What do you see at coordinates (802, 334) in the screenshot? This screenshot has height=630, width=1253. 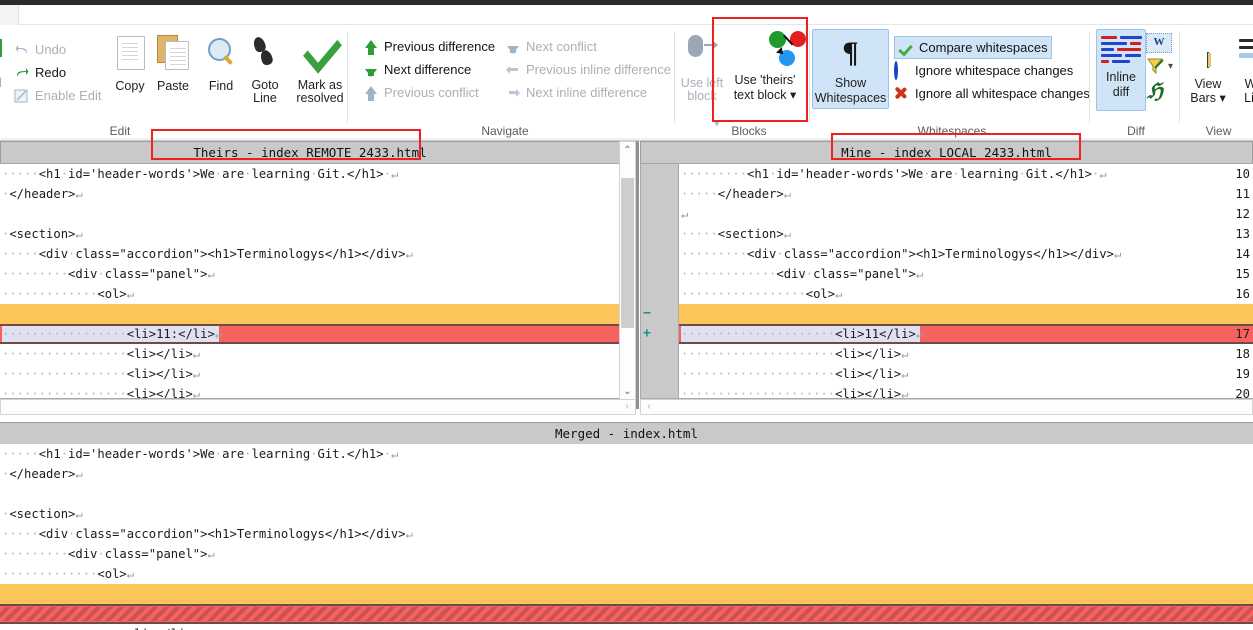 I see `code-line: ·····················<li>11</li>↵` at bounding box center [802, 334].